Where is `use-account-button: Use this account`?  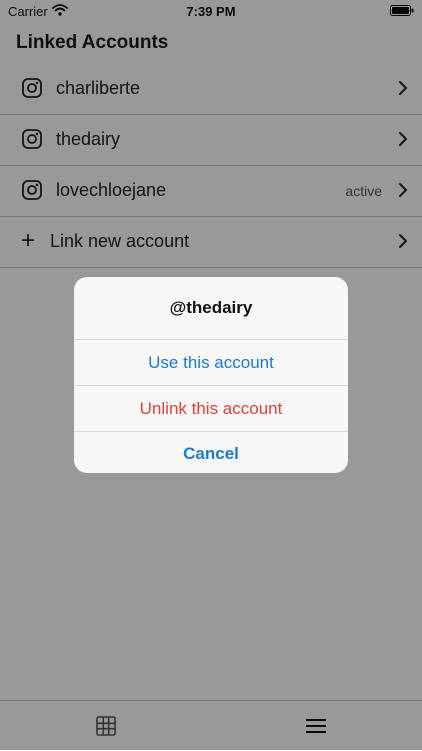
use-account-button: Use this account is located at coordinates (211, 362).